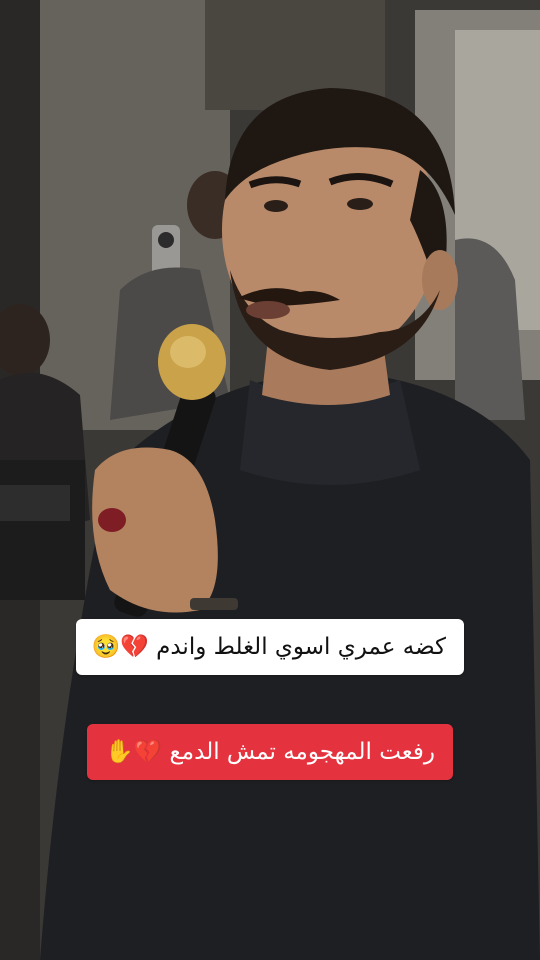  What do you see at coordinates (268, 310) in the screenshot?
I see `speaker-mouth` at bounding box center [268, 310].